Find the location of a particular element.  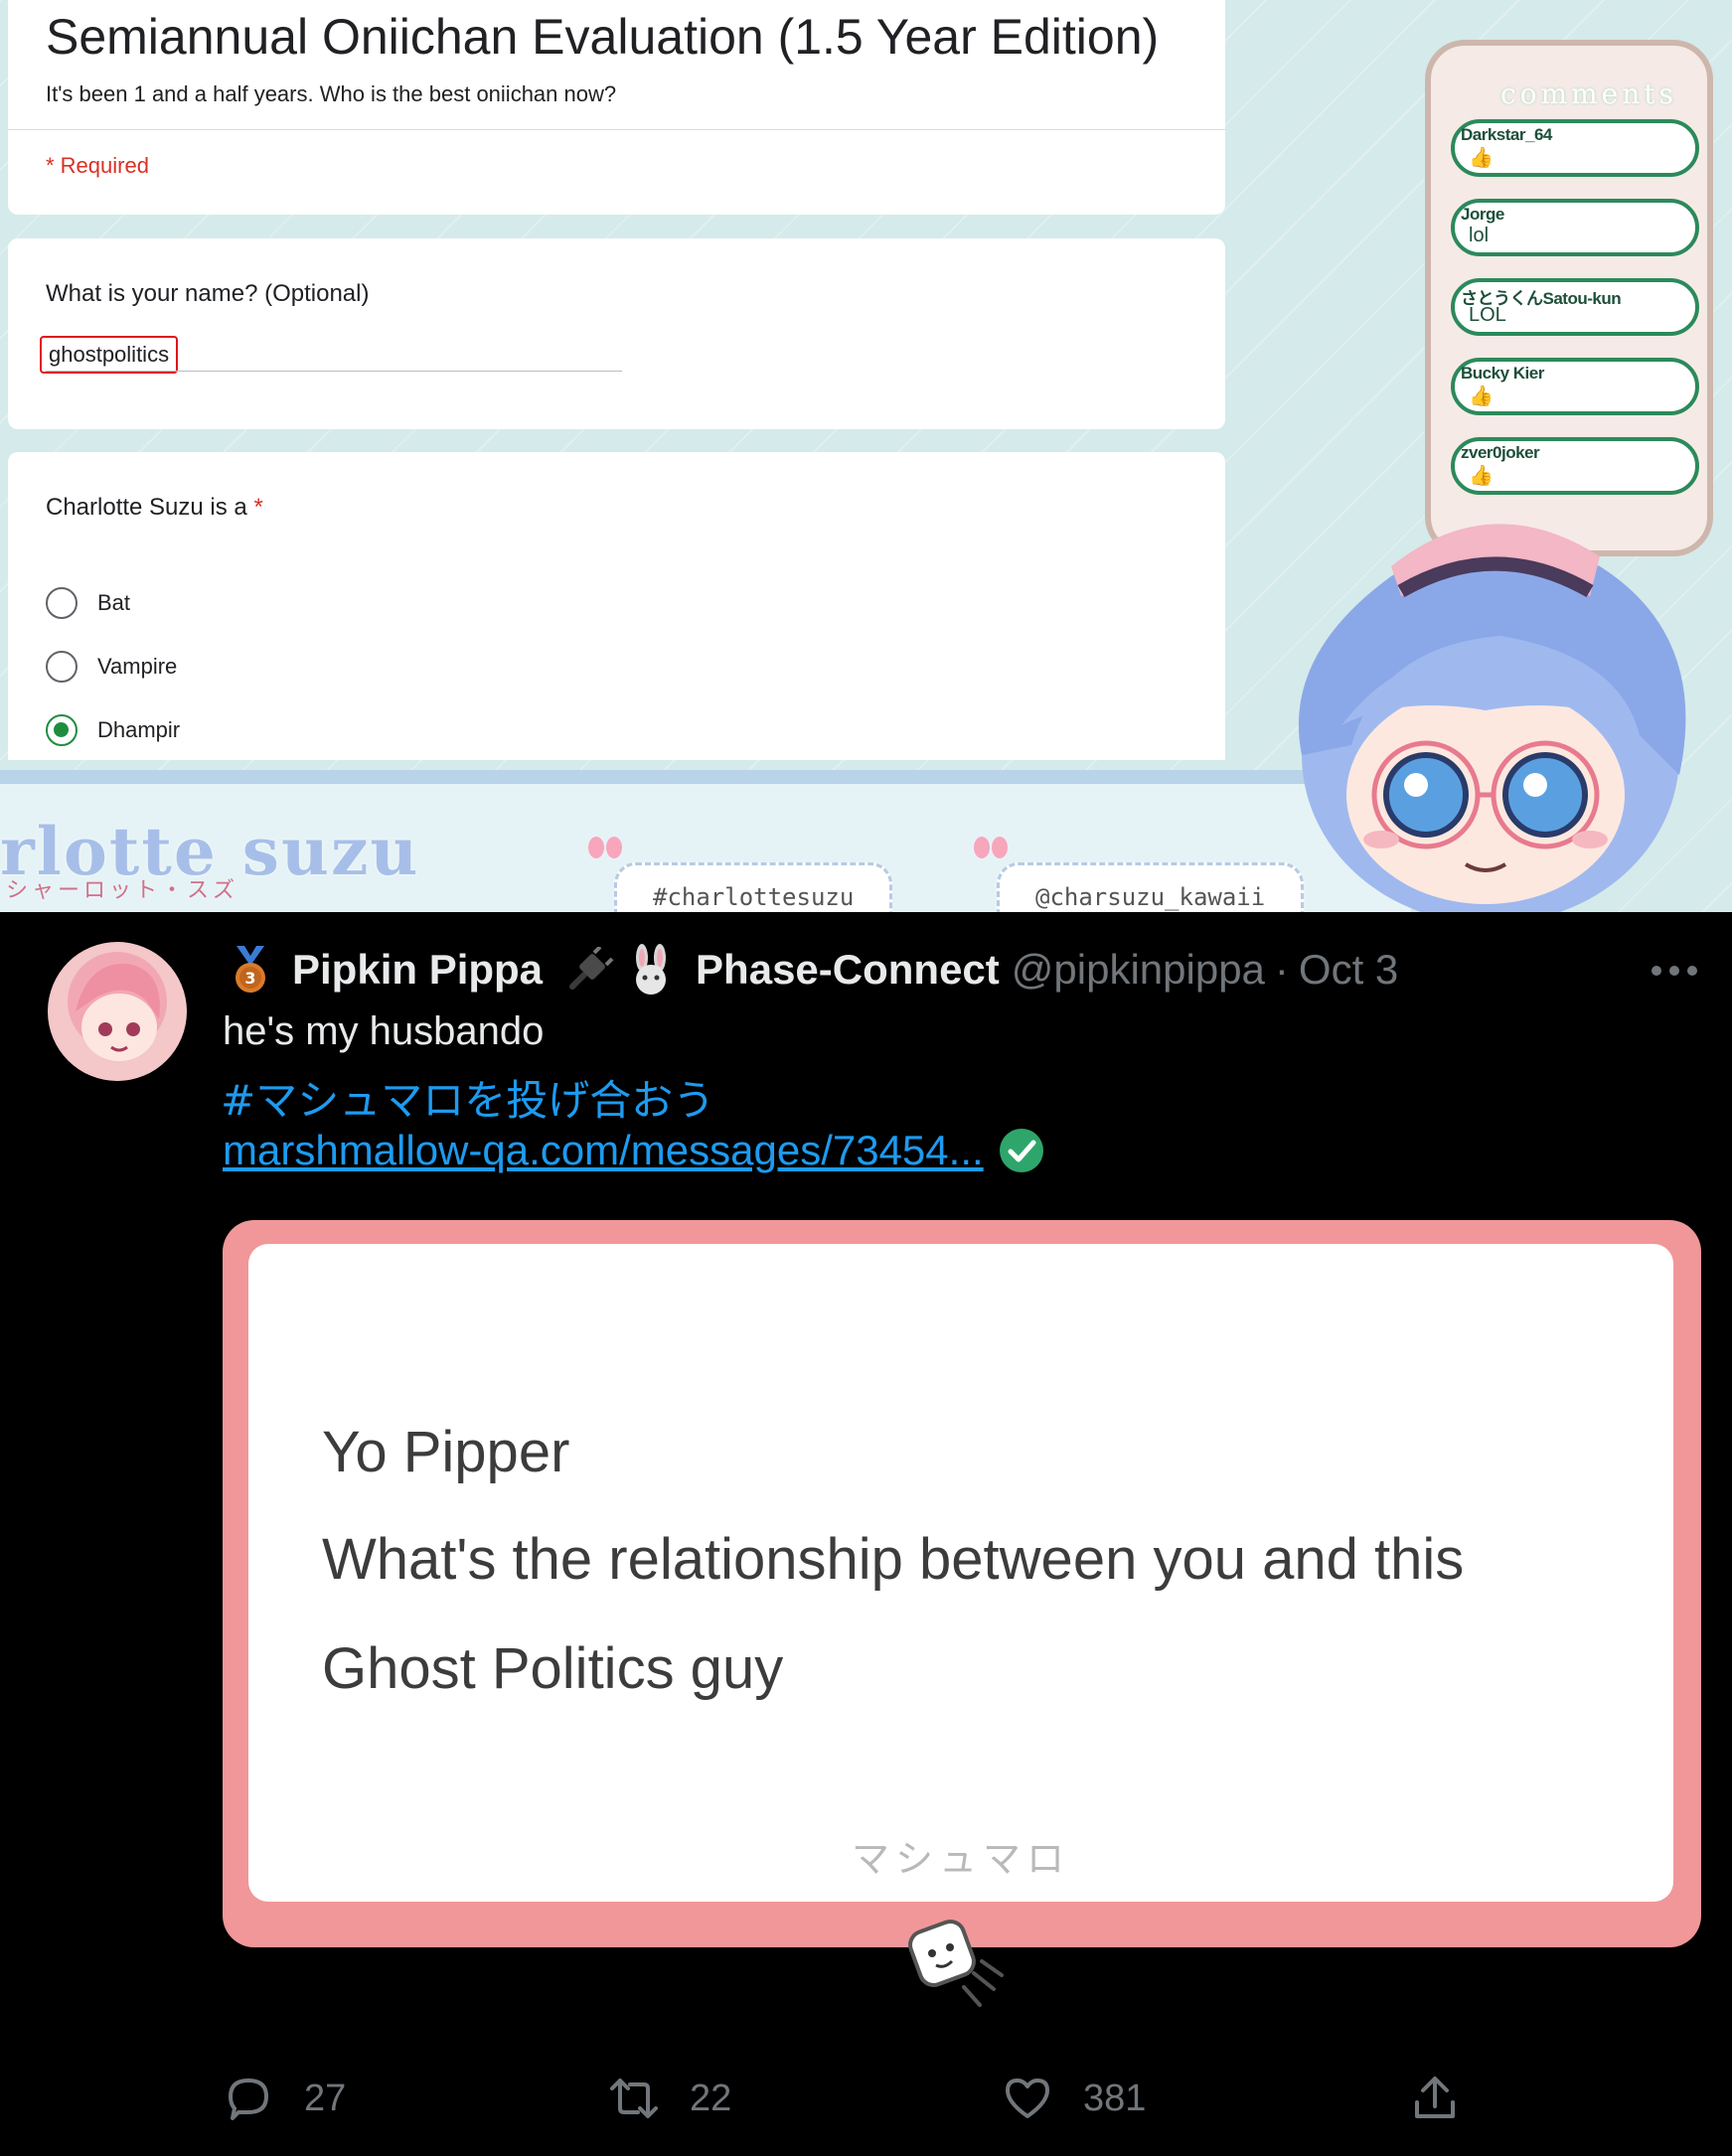

comment-user: Jorge is located at coordinates (1482, 215).